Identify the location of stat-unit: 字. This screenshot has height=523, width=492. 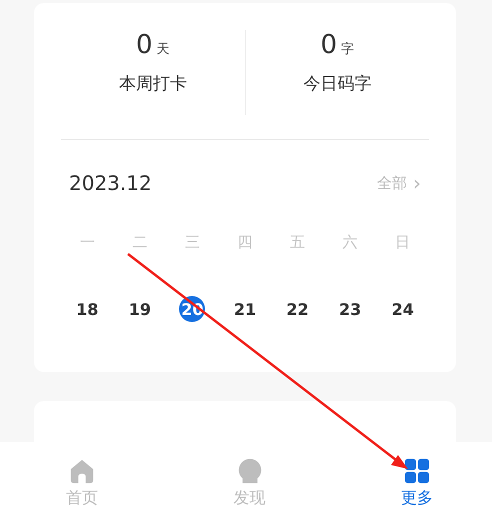
(347, 49).